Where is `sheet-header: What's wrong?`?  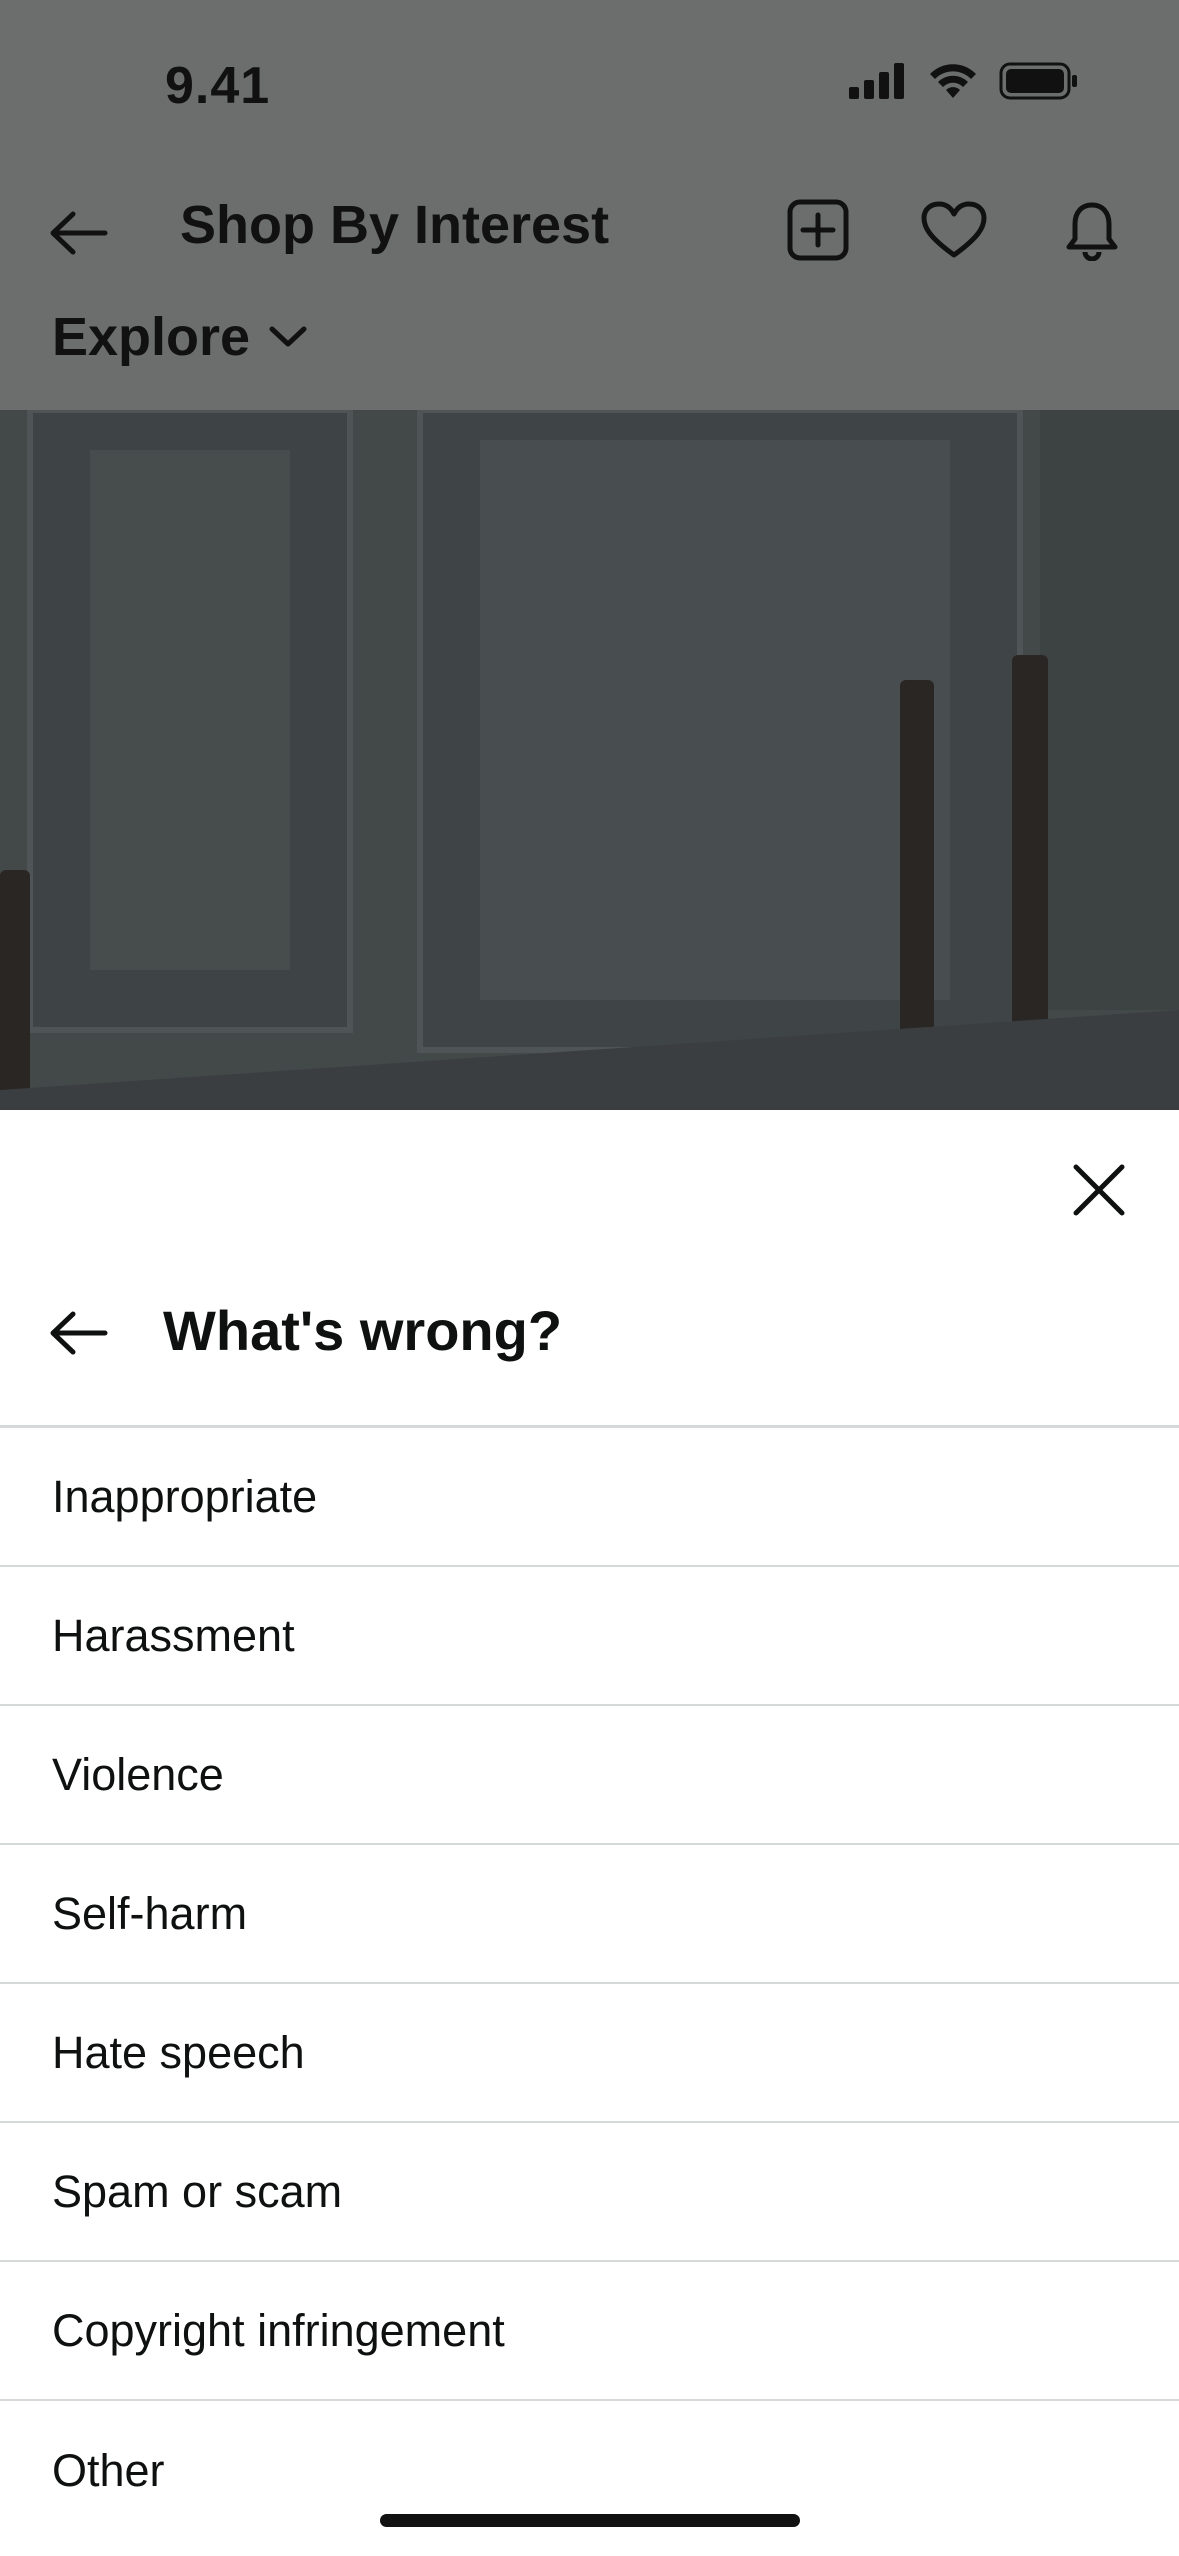
sheet-header: What's wrong? is located at coordinates (589, 1343).